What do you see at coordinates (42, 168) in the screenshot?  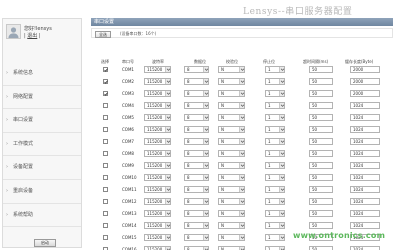 I see `sidebar-item-device-config: › 设备配置` at bounding box center [42, 168].